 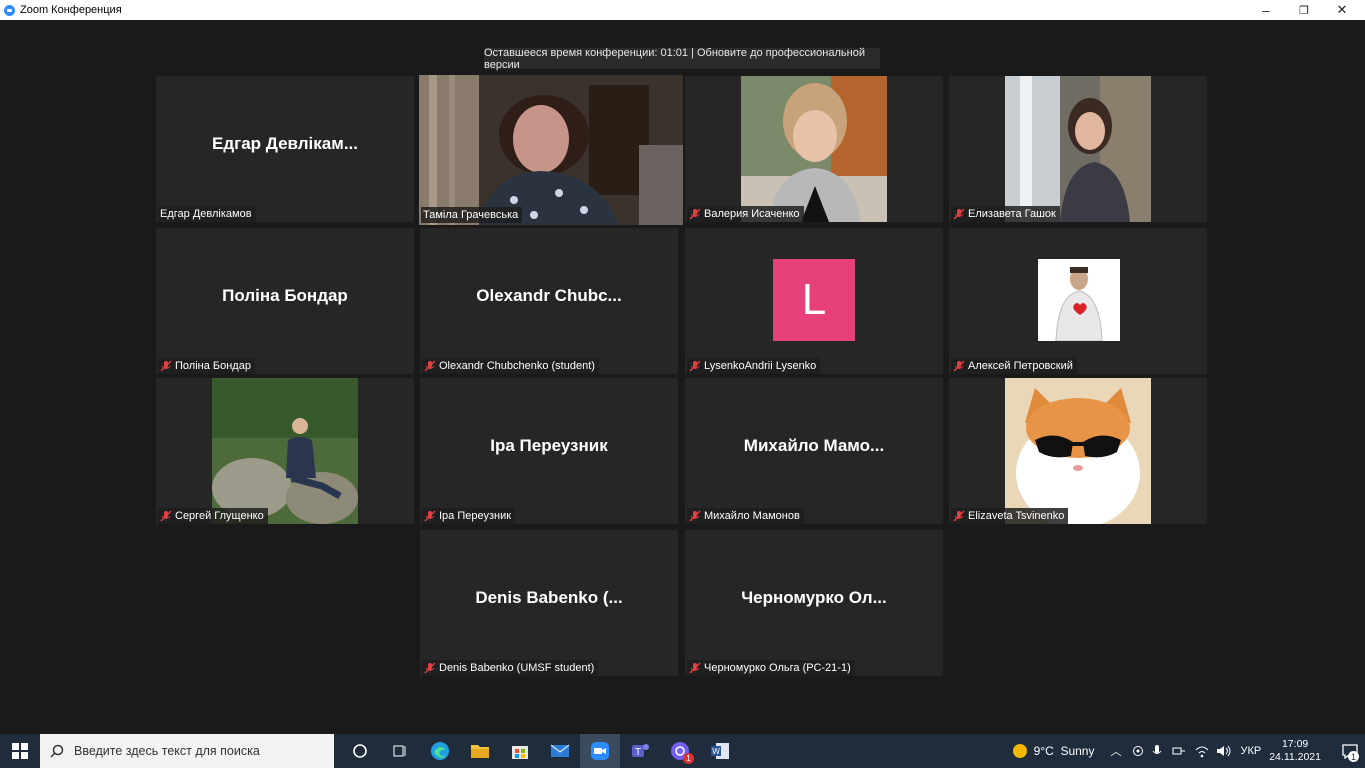 I want to click on participant-tile: Алексей Петровский, so click(x=1078, y=301).